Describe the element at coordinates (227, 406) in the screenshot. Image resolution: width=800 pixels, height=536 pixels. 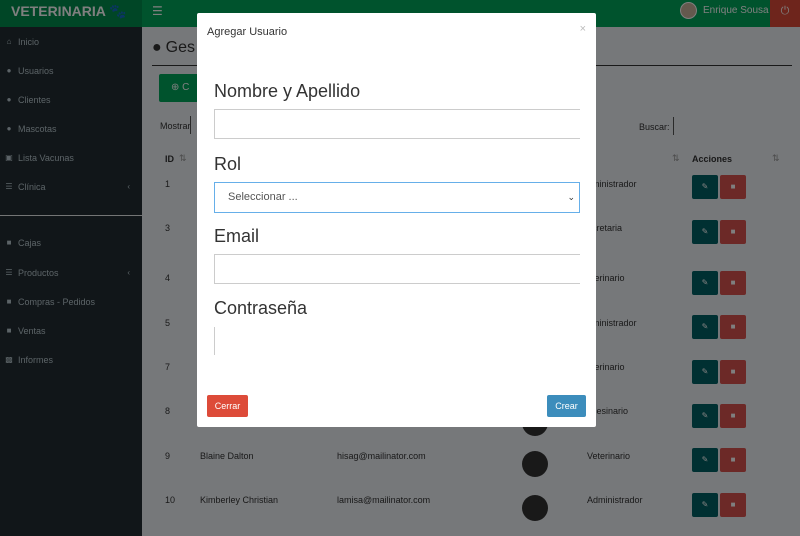
I see `close-button: Cerrar` at that location.